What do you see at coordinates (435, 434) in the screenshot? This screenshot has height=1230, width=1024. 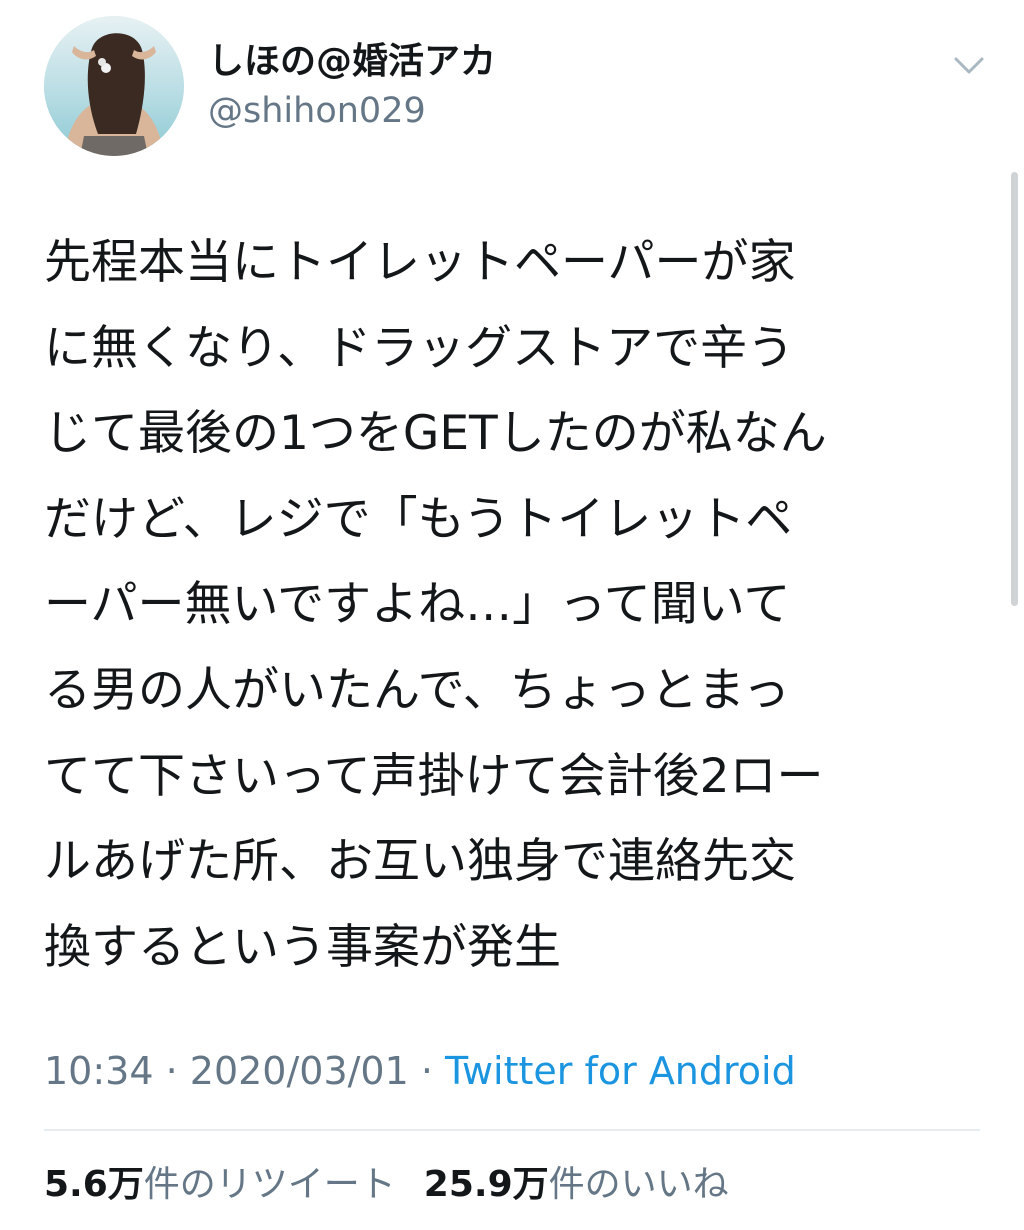 I see `tweet-text-line: じて最後の1つをGETしたのが私なん` at bounding box center [435, 434].